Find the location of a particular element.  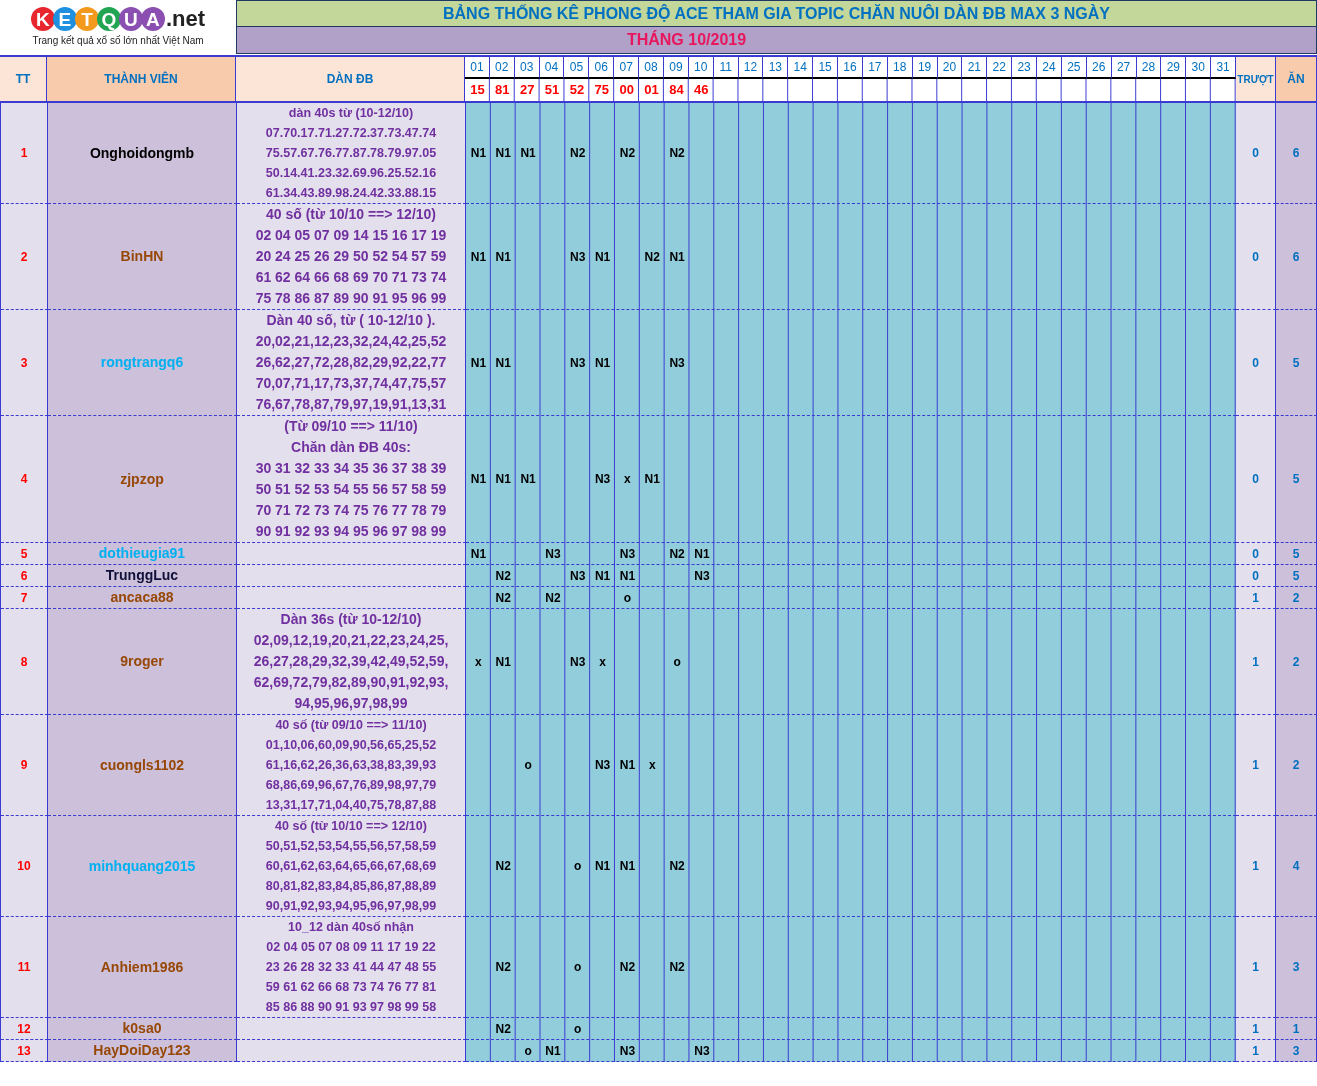

logo-letter: T is located at coordinates (86, 19).